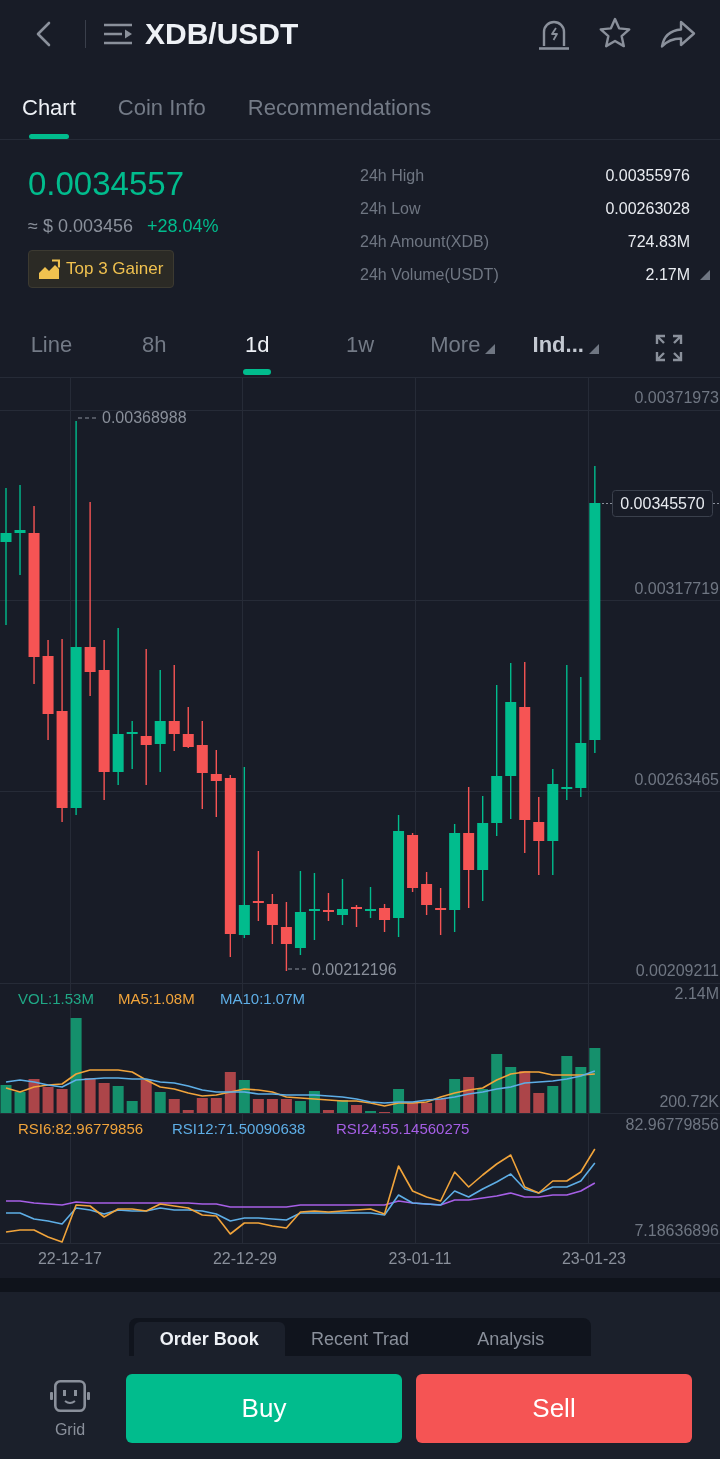 The image size is (720, 1459). What do you see at coordinates (430, 274) in the screenshot?
I see `stat-label: 24h Volume(USDT)` at bounding box center [430, 274].